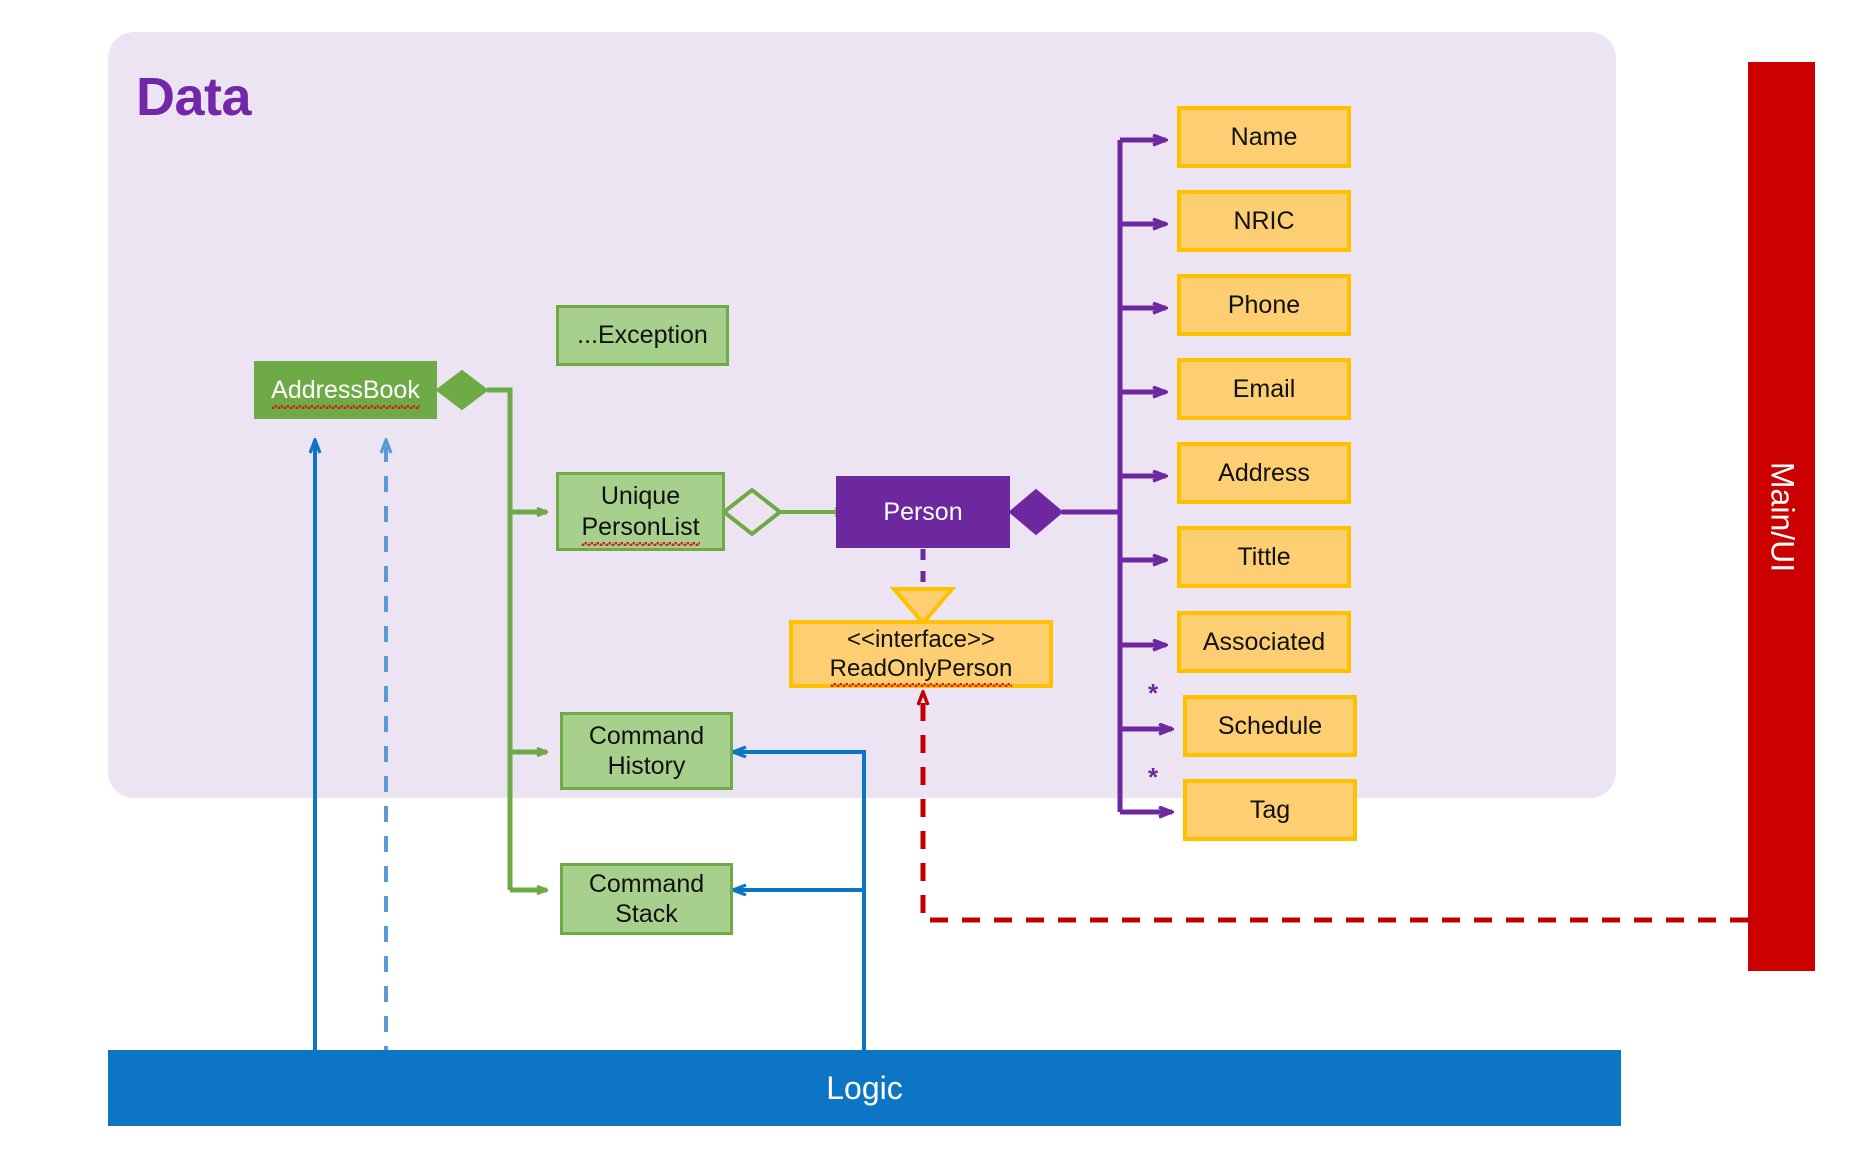 This screenshot has height=1165, width=1861. I want to click on class-label-person: Person, so click(923, 511).